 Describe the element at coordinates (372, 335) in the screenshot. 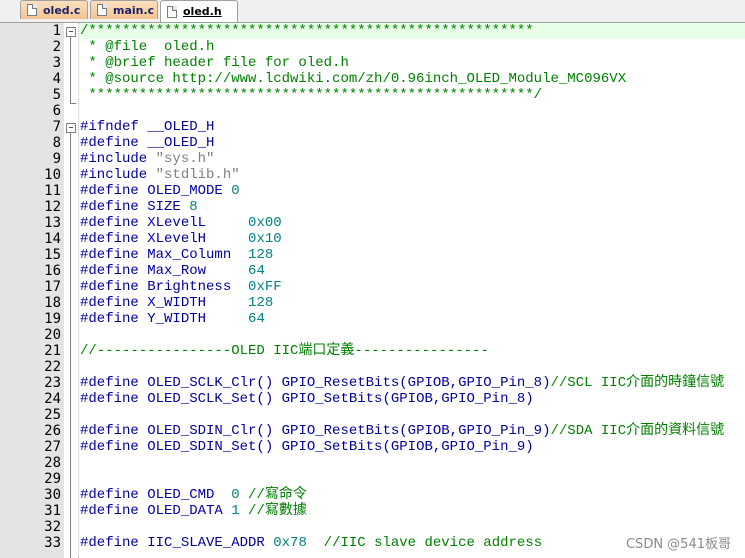

I see `code-line: 20` at that location.